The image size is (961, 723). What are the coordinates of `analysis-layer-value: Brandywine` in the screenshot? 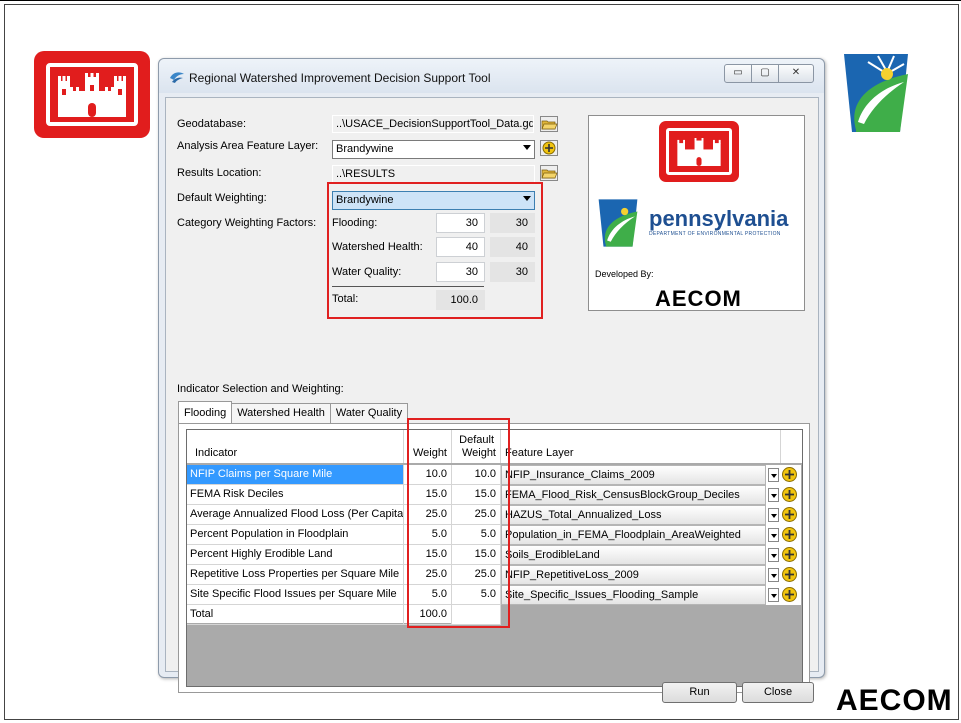 It's located at (365, 149).